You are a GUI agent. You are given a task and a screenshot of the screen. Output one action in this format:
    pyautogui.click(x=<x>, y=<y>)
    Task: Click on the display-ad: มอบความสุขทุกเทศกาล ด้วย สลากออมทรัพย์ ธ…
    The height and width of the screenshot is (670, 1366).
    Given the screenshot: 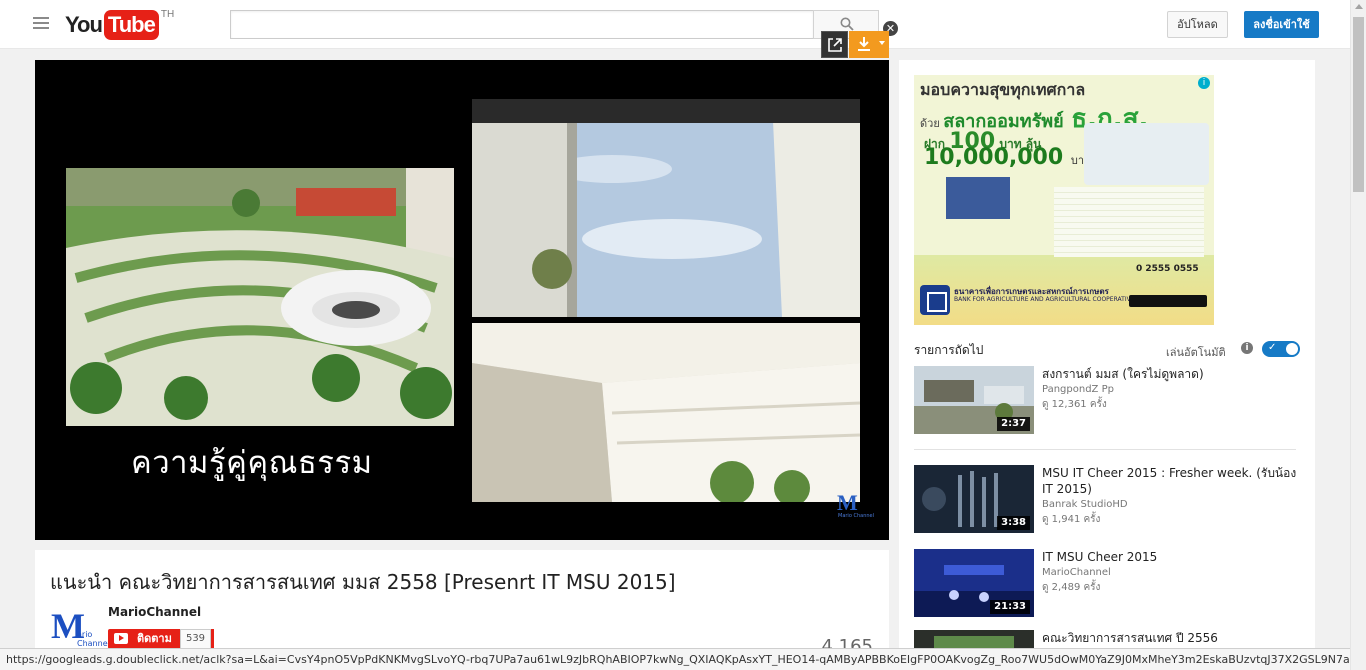 What is the action you would take?
    pyautogui.click(x=1064, y=200)
    